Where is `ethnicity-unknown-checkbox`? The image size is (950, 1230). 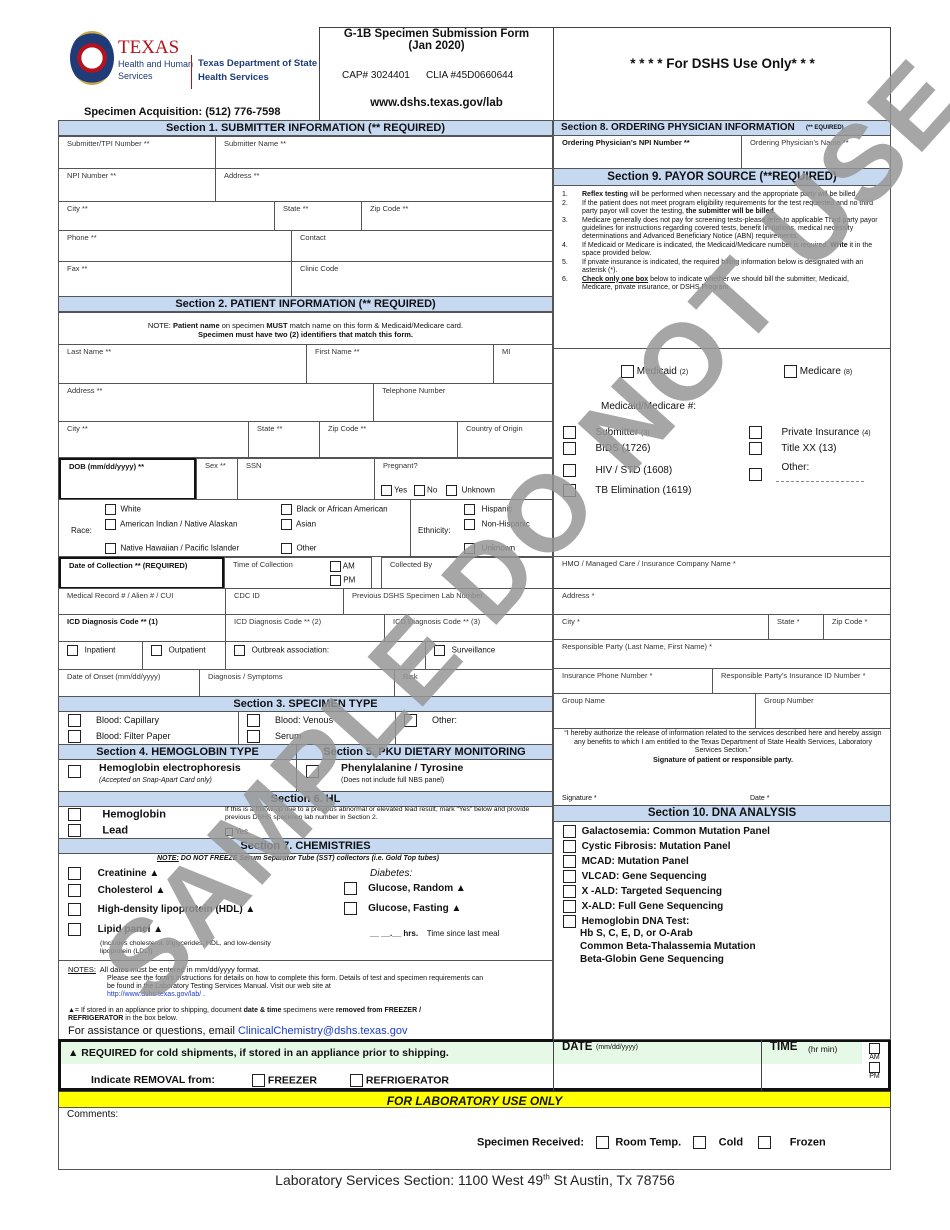
ethnicity-unknown-checkbox is located at coordinates (469, 548).